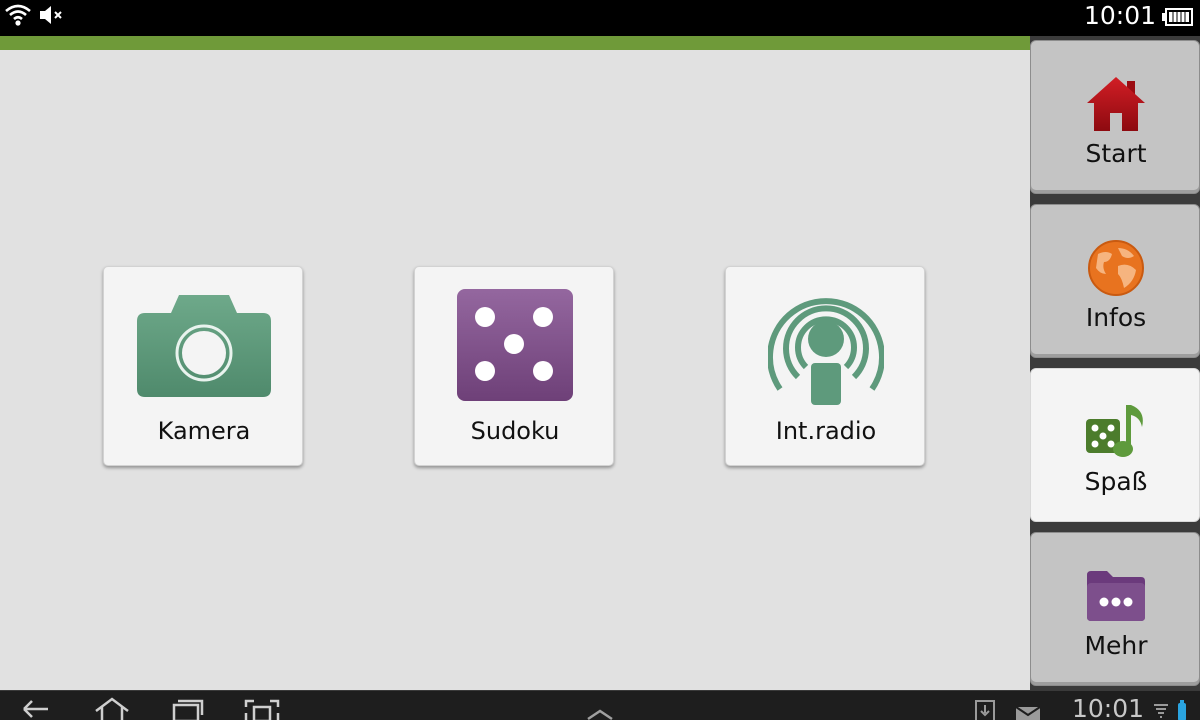 Image resolution: width=1200 pixels, height=720 pixels. I want to click on system-nav-bar: 10:01, so click(600, 705).